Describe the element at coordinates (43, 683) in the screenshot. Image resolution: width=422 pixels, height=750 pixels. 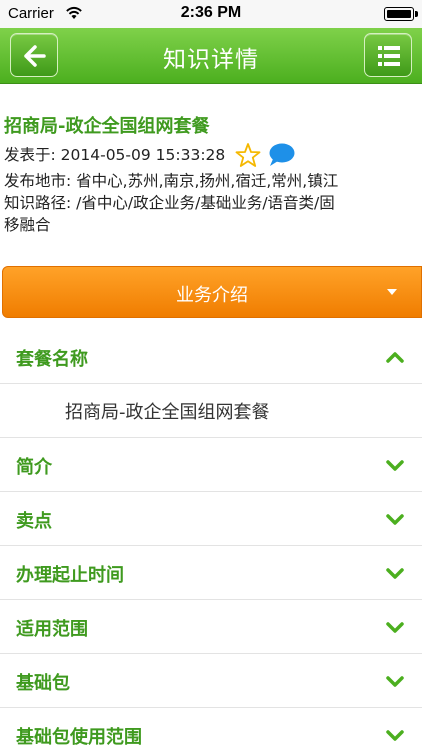
I see `item-label: 基础包` at that location.